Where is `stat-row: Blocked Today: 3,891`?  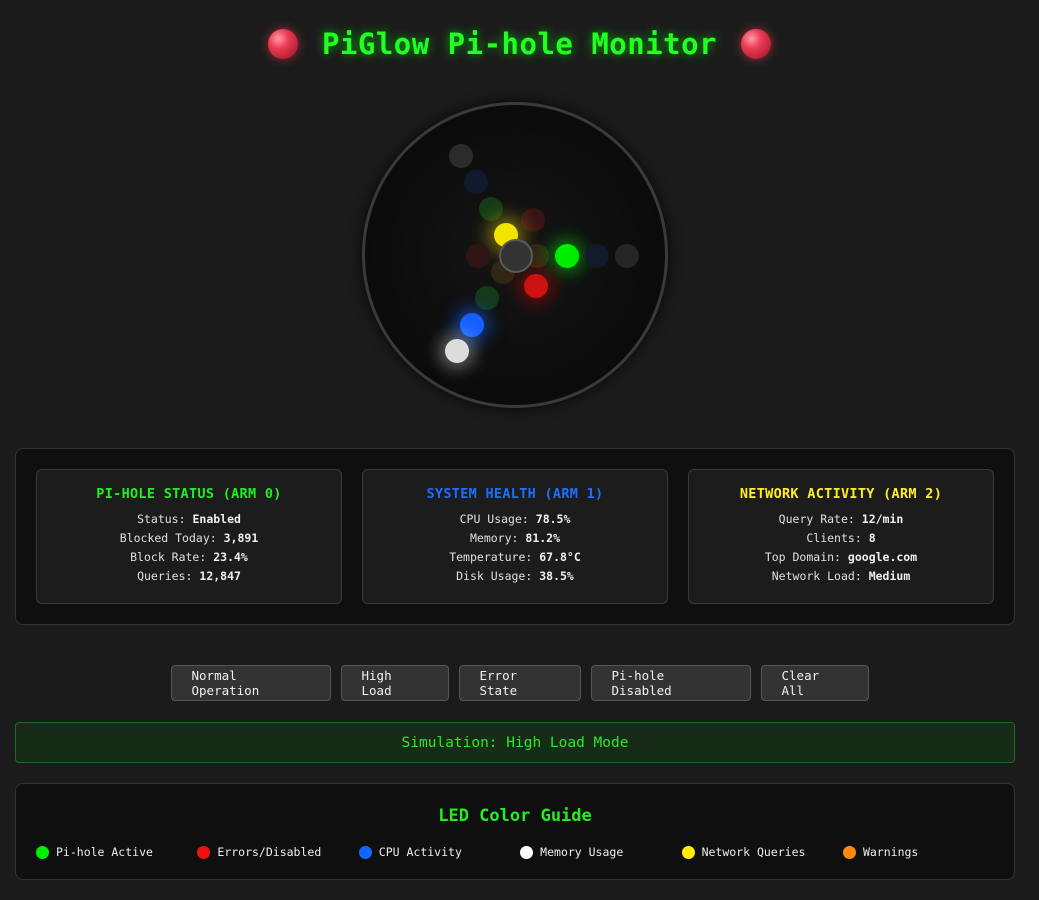 stat-row: Blocked Today: 3,891 is located at coordinates (189, 538).